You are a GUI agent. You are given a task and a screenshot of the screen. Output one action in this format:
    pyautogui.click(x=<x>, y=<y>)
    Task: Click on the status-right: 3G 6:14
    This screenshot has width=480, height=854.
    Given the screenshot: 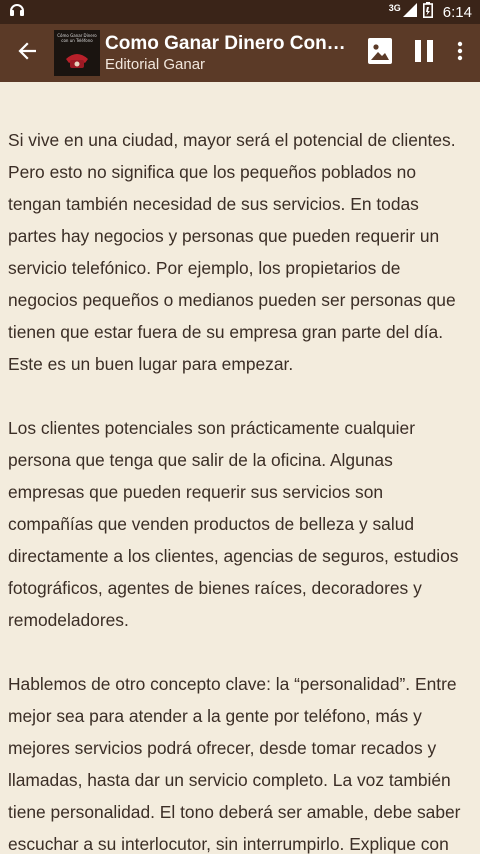 What is the action you would take?
    pyautogui.click(x=430, y=12)
    